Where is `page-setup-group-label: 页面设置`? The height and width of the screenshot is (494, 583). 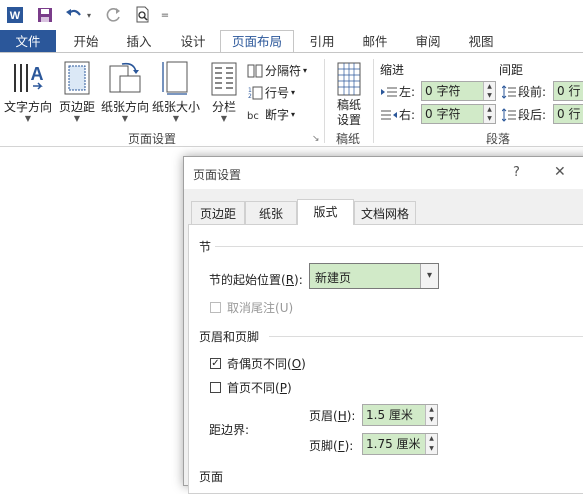 page-setup-group-label: 页面设置 is located at coordinates (152, 139).